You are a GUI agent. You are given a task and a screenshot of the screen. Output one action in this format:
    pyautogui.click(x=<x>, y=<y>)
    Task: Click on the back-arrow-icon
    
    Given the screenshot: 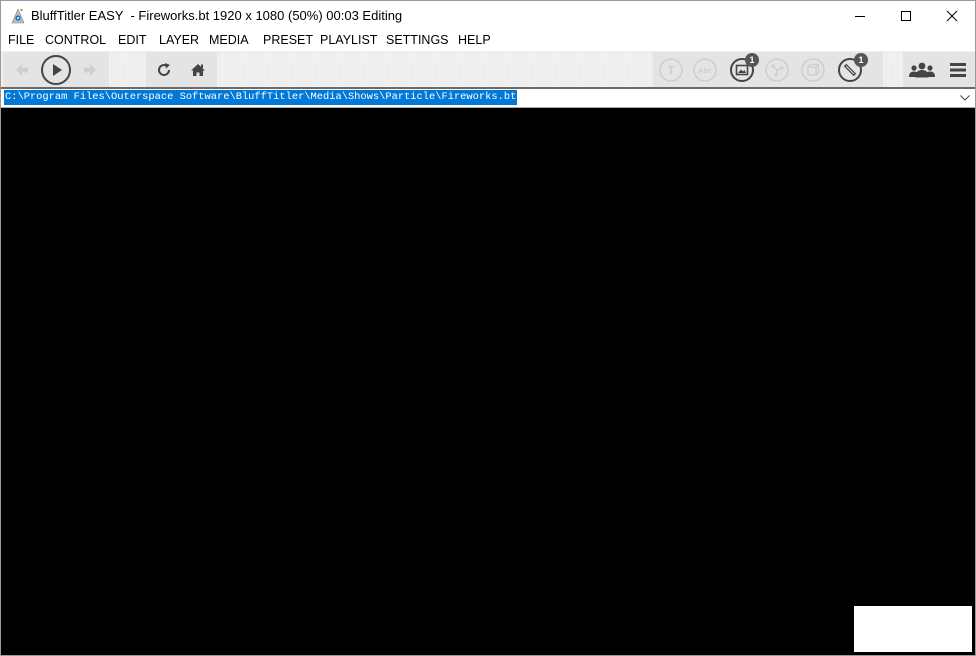 What is the action you would take?
    pyautogui.click(x=22, y=69)
    